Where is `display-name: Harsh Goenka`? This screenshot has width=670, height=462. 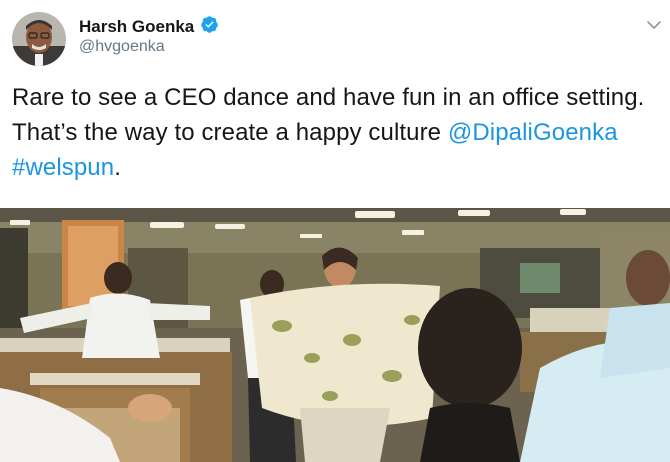
display-name: Harsh Goenka is located at coordinates (136, 27).